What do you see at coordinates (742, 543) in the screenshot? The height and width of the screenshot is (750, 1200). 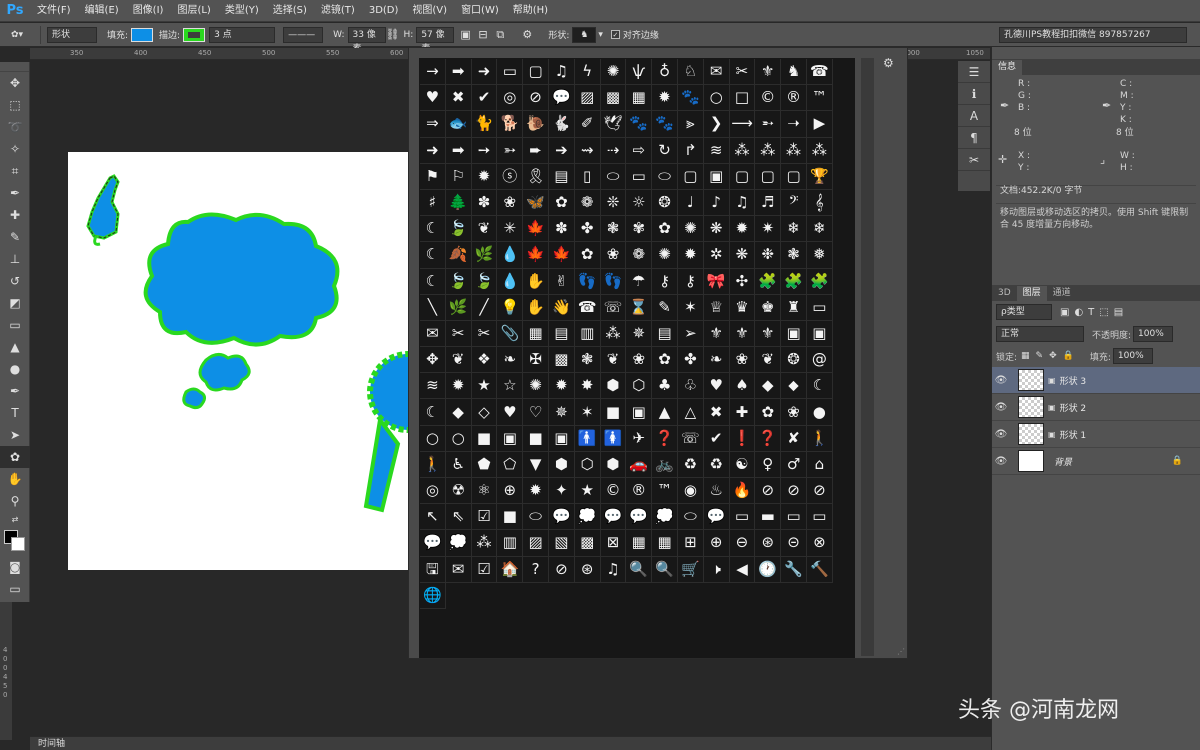 I see `shape-preset: ⊖` at bounding box center [742, 543].